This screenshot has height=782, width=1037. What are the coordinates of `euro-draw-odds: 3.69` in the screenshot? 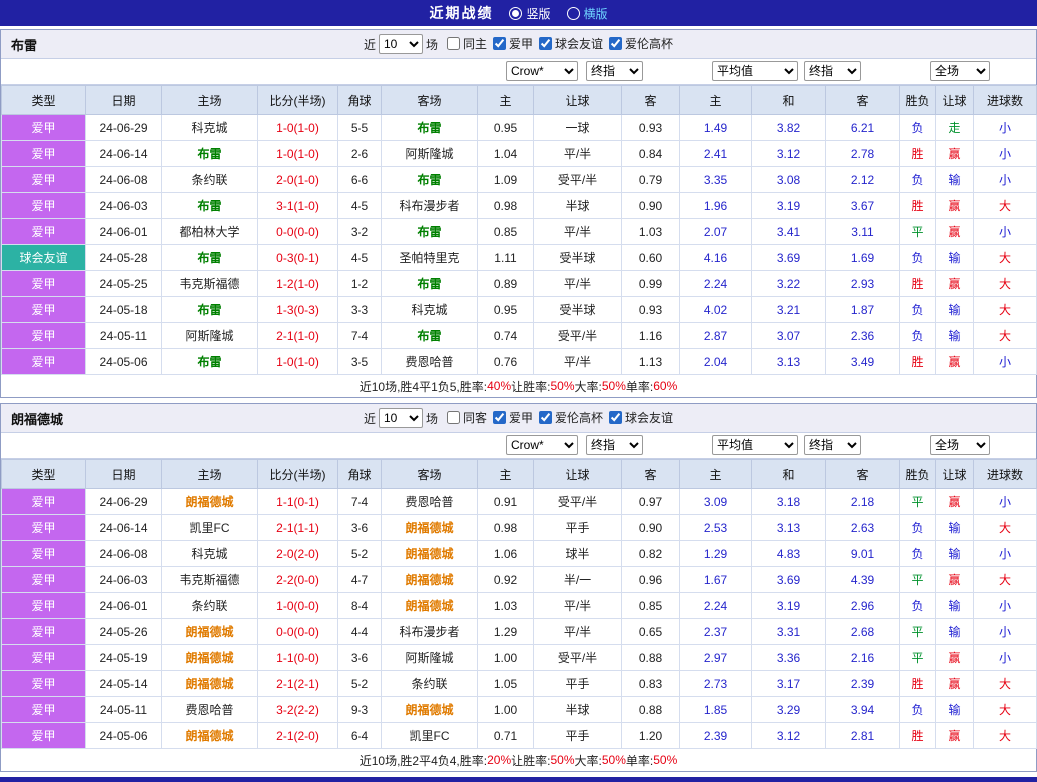 It's located at (788, 579).